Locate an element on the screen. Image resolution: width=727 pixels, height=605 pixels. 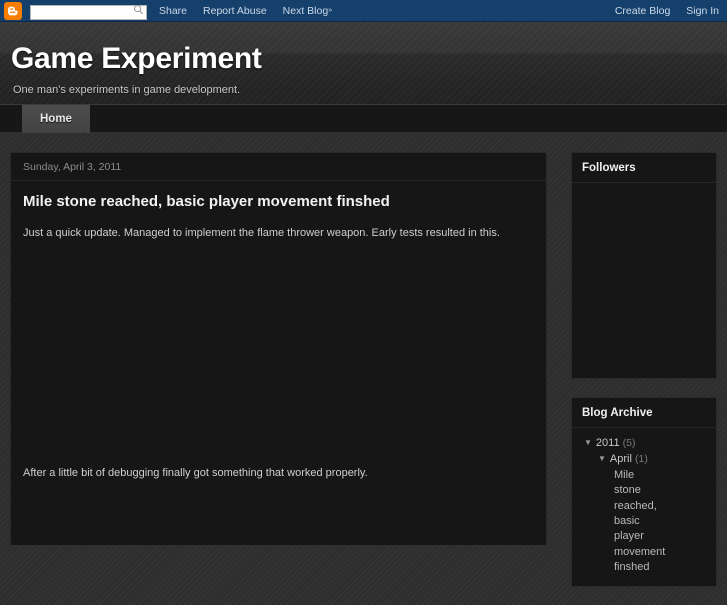
navbar-link-create-blog: Create Blog is located at coordinates (642, 11).